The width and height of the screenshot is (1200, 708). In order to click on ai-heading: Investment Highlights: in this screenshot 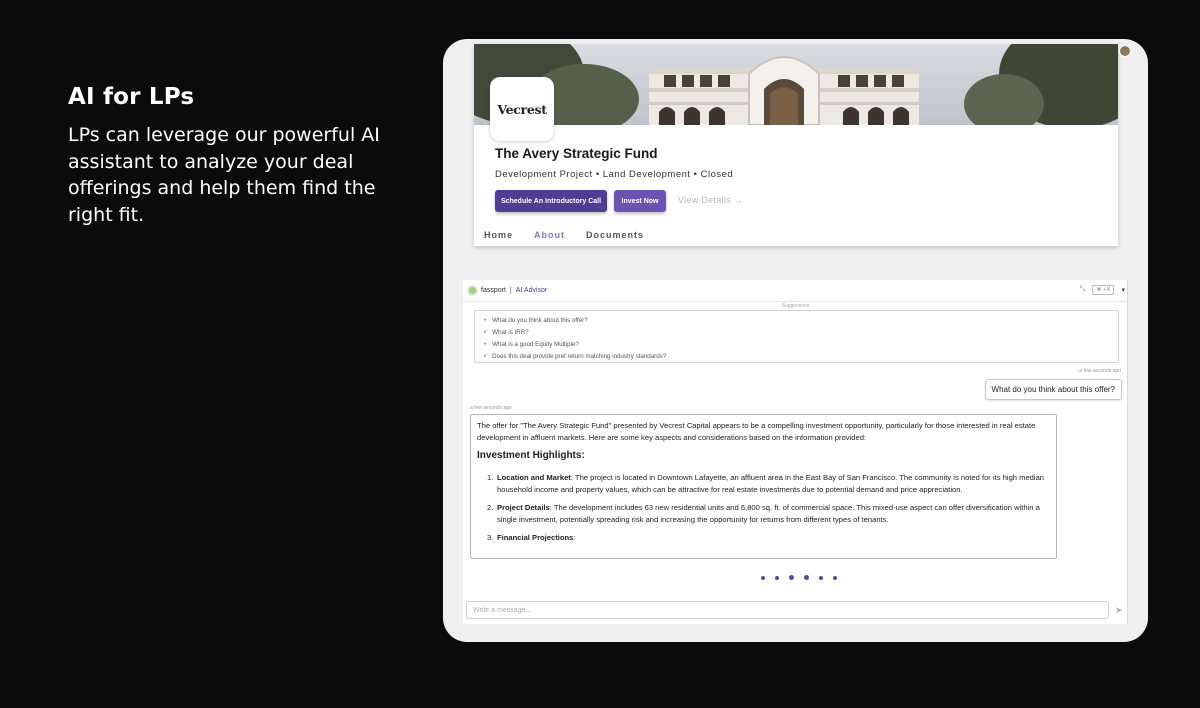, I will do `click(531, 455)`.